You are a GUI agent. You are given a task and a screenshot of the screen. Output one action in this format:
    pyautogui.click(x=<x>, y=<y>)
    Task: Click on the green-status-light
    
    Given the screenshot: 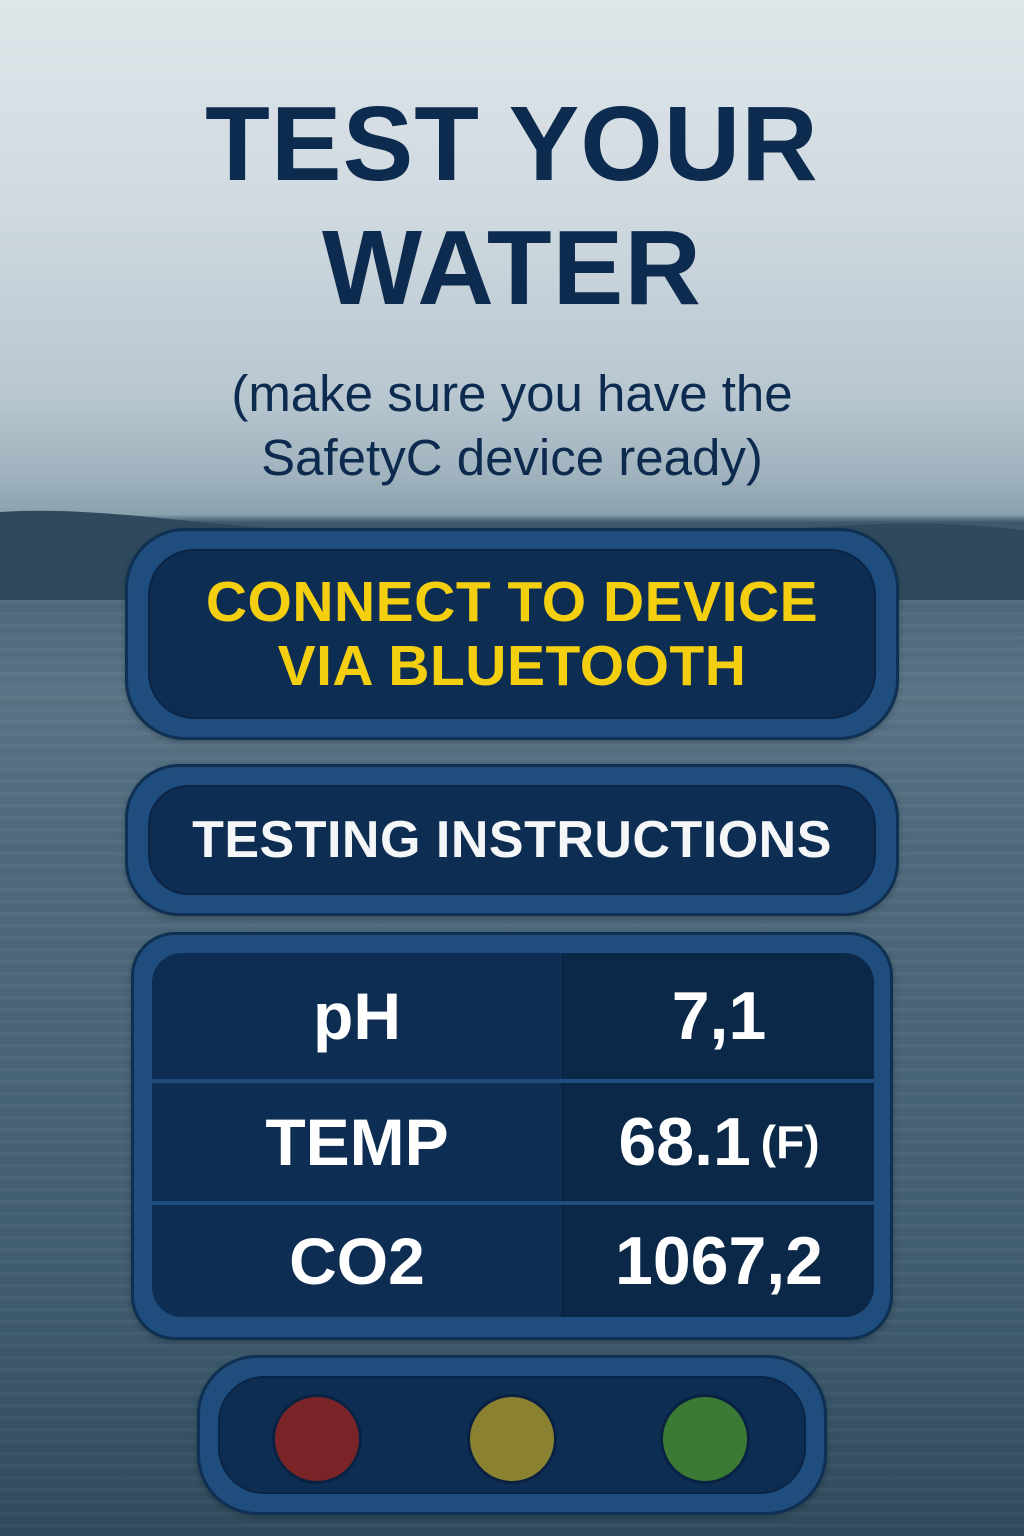 What is the action you would take?
    pyautogui.click(x=705, y=1439)
    